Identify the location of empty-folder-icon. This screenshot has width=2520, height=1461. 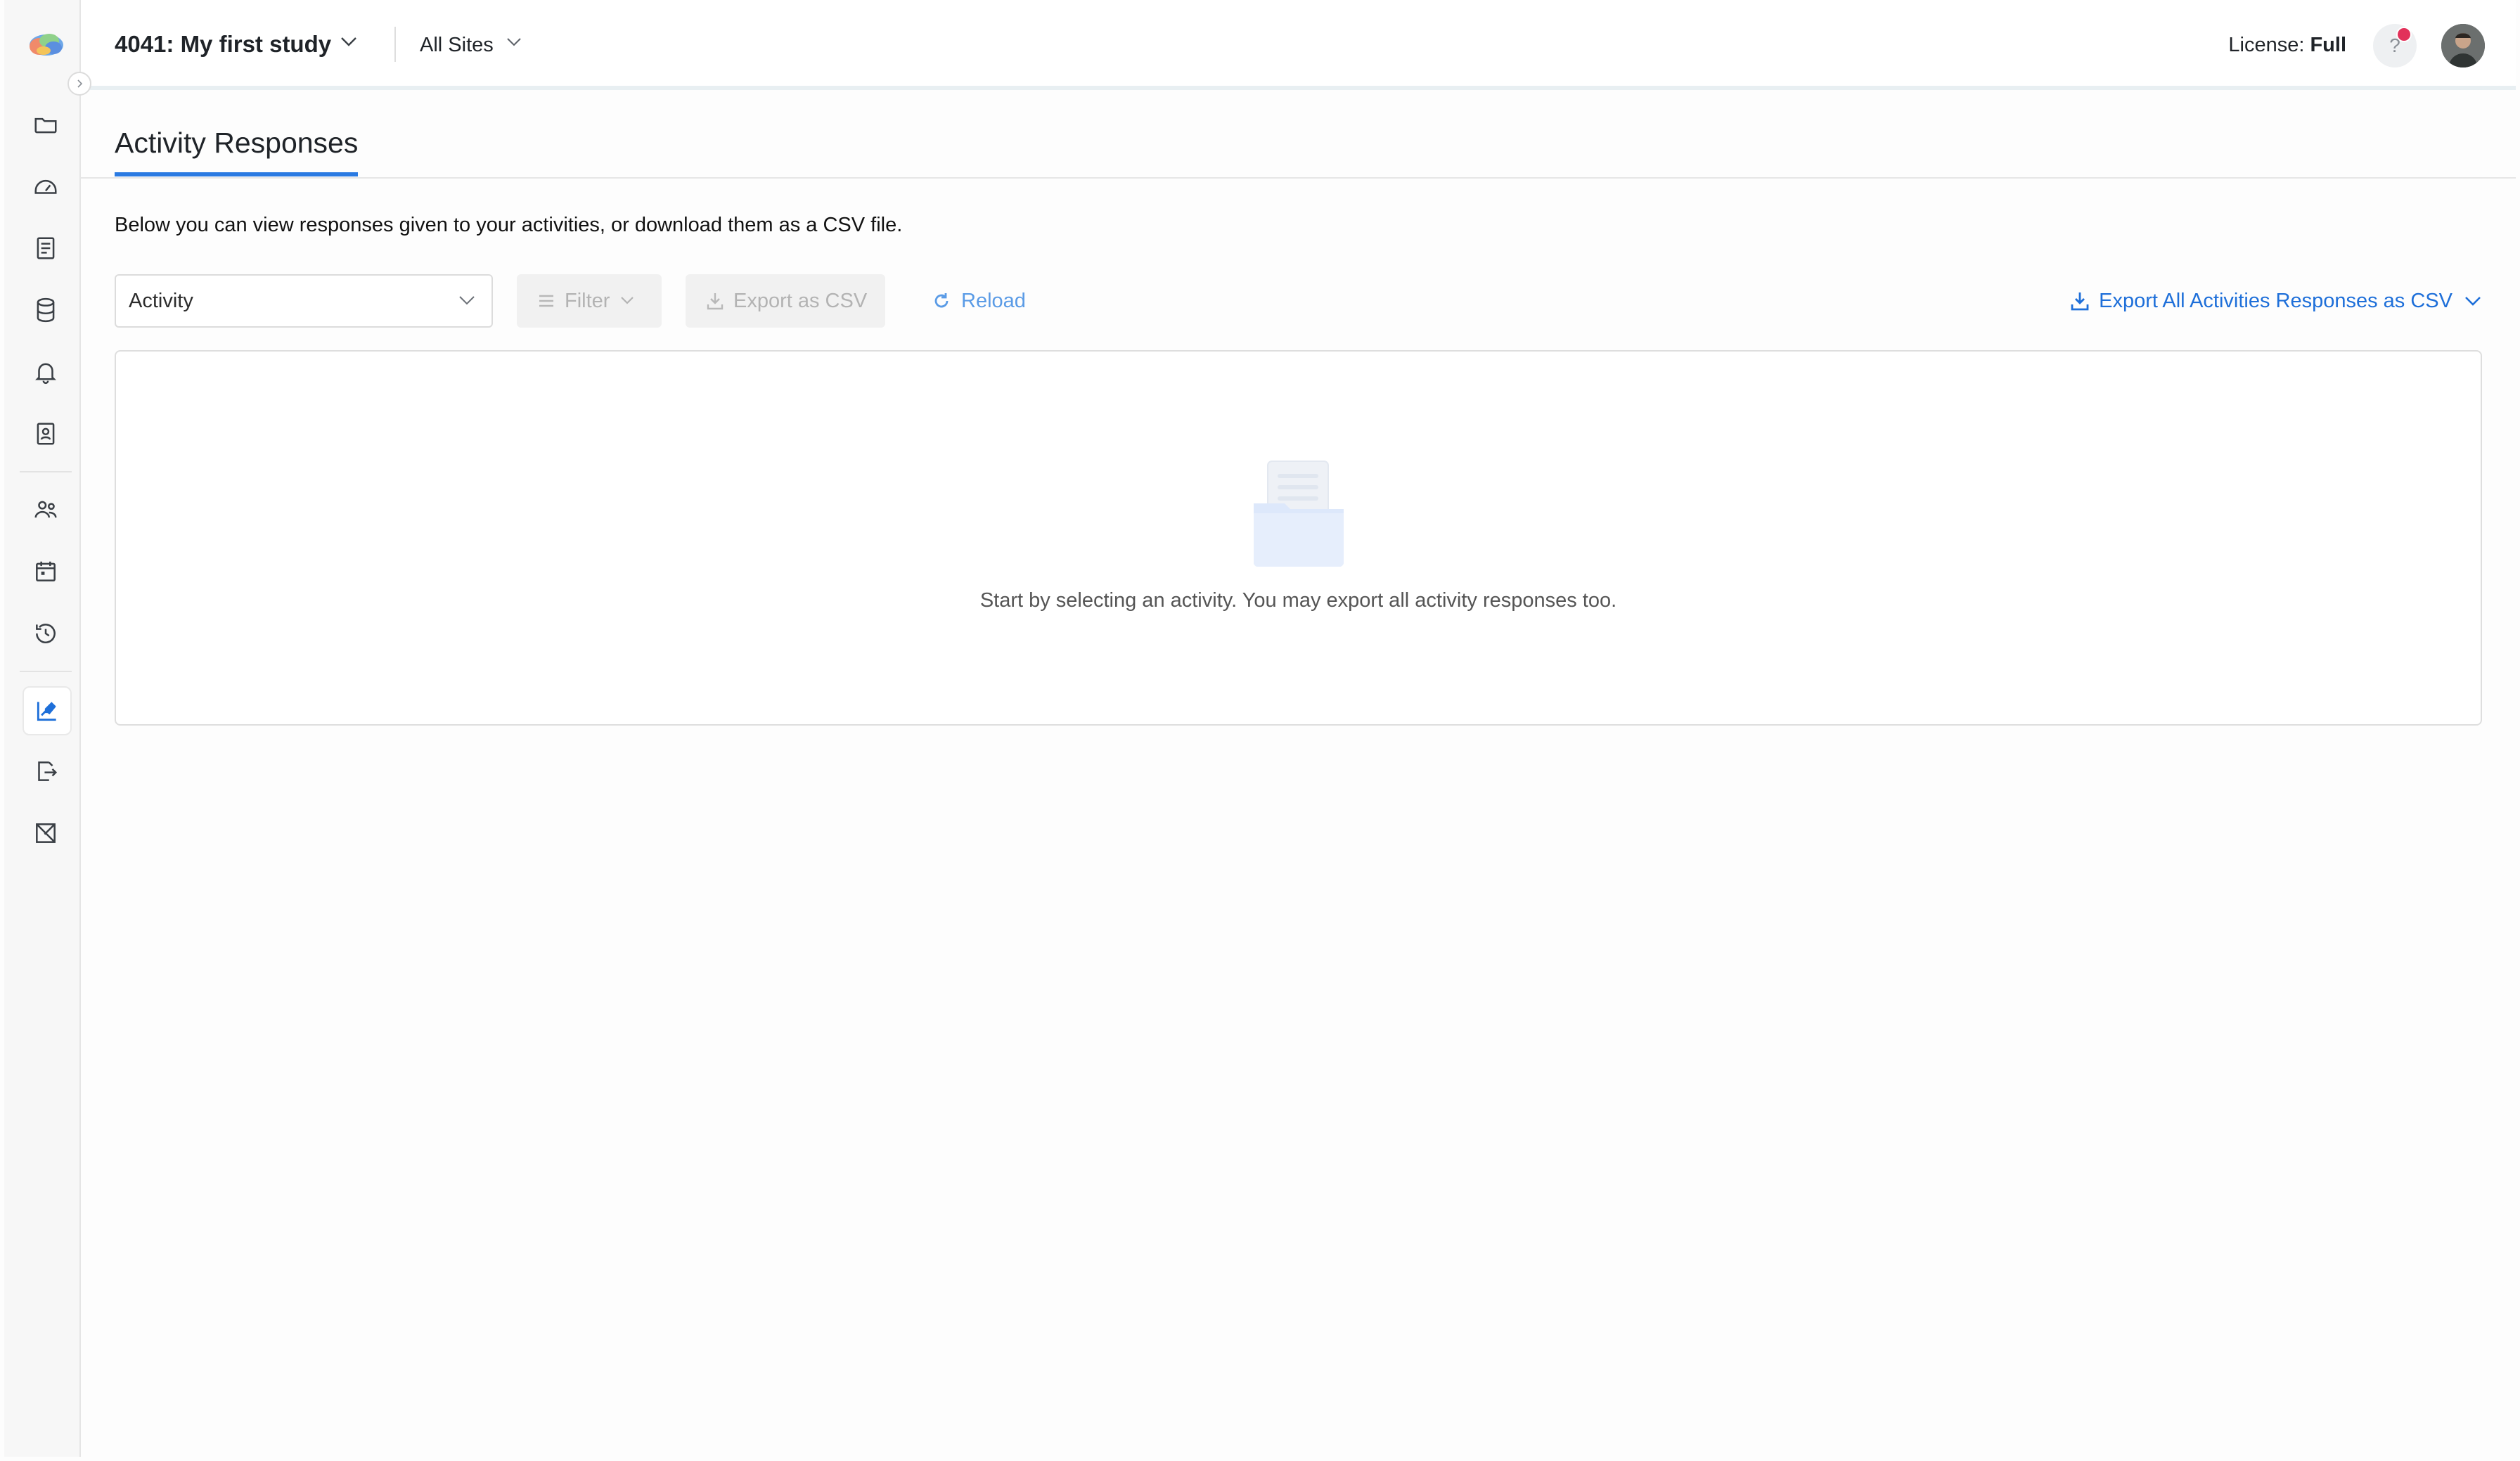
(1298, 514).